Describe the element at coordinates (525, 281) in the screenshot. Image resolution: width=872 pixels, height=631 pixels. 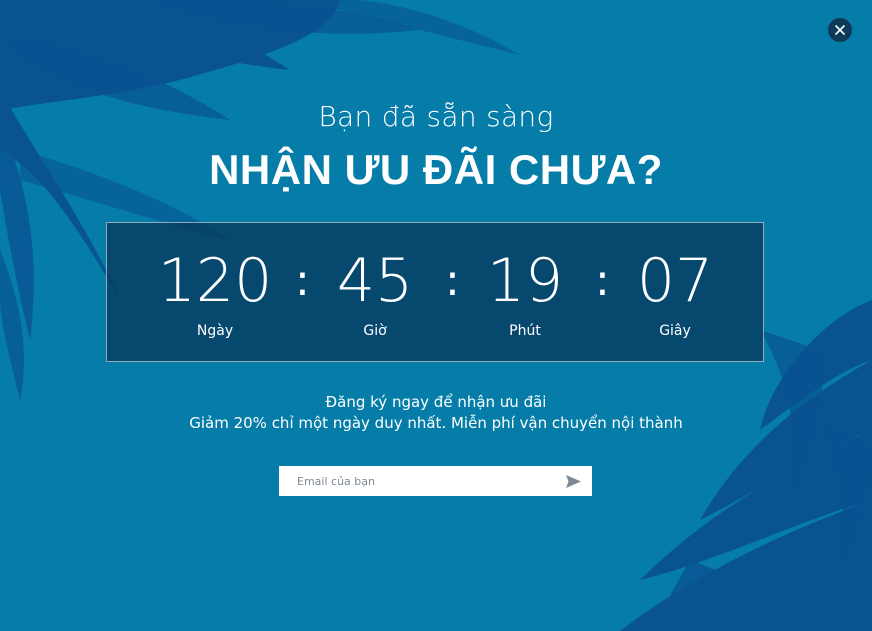
I see `countdown-minutes-value: 19` at that location.